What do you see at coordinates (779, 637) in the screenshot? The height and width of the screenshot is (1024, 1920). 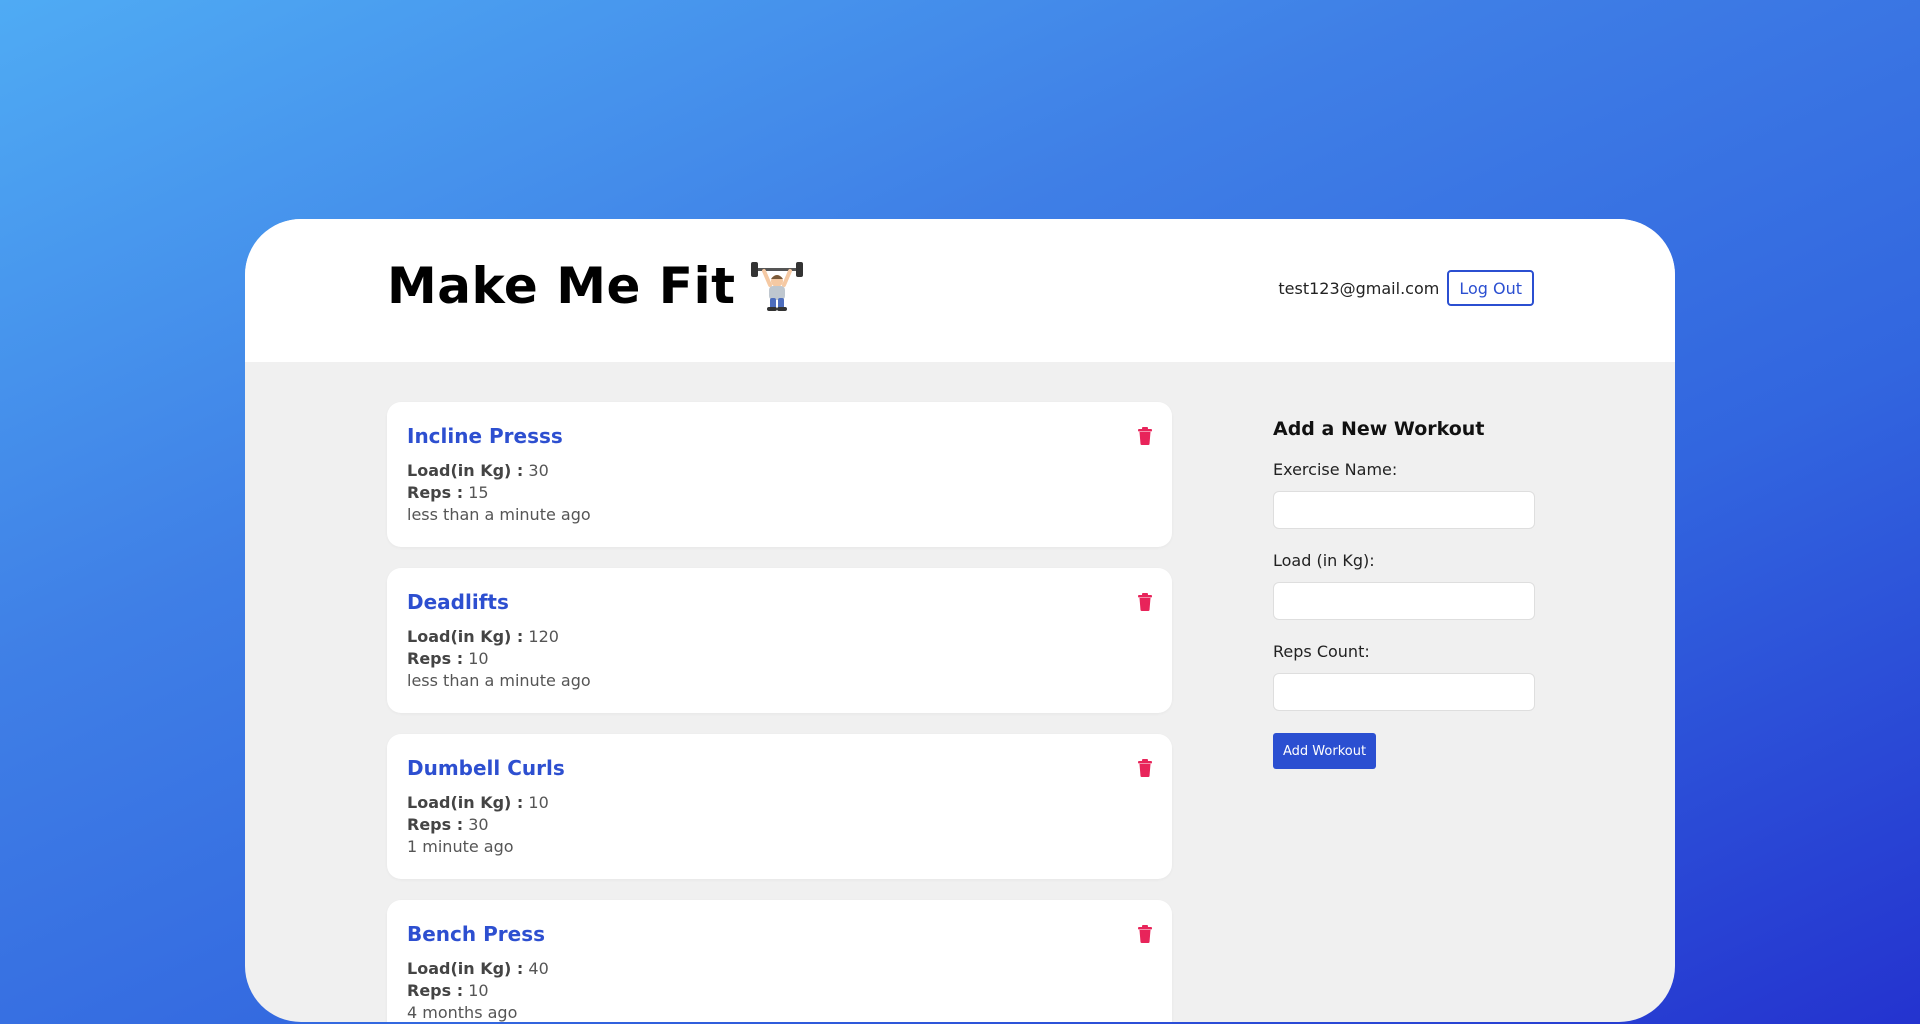 I see `workout-load: Load(in Kg) : 120` at bounding box center [779, 637].